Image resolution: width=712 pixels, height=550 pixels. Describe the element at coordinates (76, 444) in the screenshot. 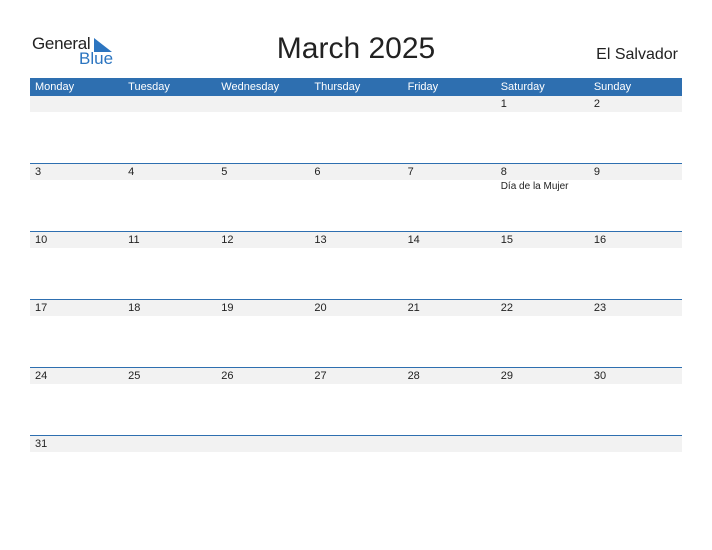

I see `day-cell: 31` at that location.